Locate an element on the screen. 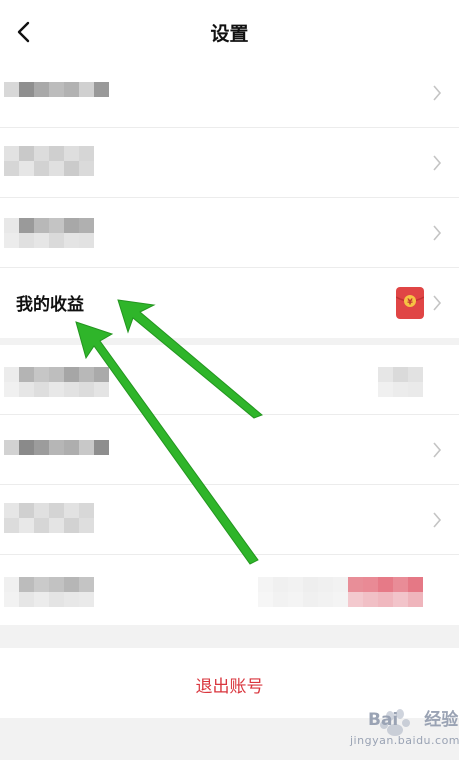 This screenshot has width=459, height=760. page-title: 设置 is located at coordinates (229, 34).